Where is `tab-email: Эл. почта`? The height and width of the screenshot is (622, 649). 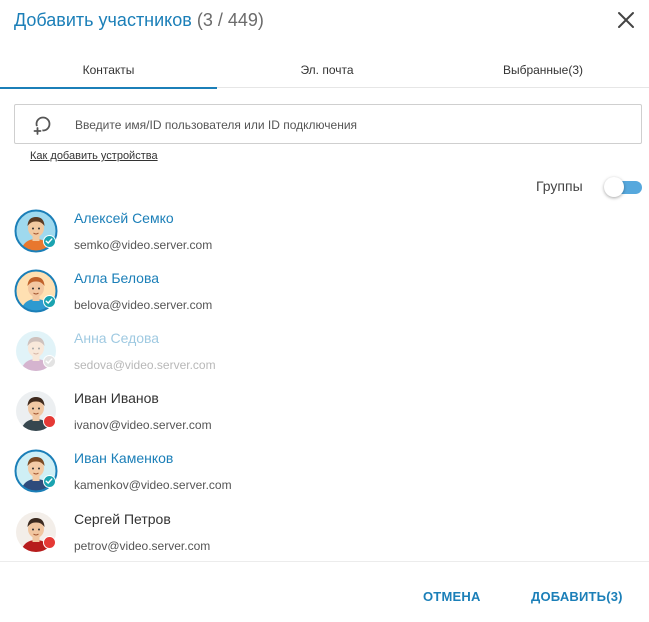
tab-email: Эл. почта is located at coordinates (327, 71).